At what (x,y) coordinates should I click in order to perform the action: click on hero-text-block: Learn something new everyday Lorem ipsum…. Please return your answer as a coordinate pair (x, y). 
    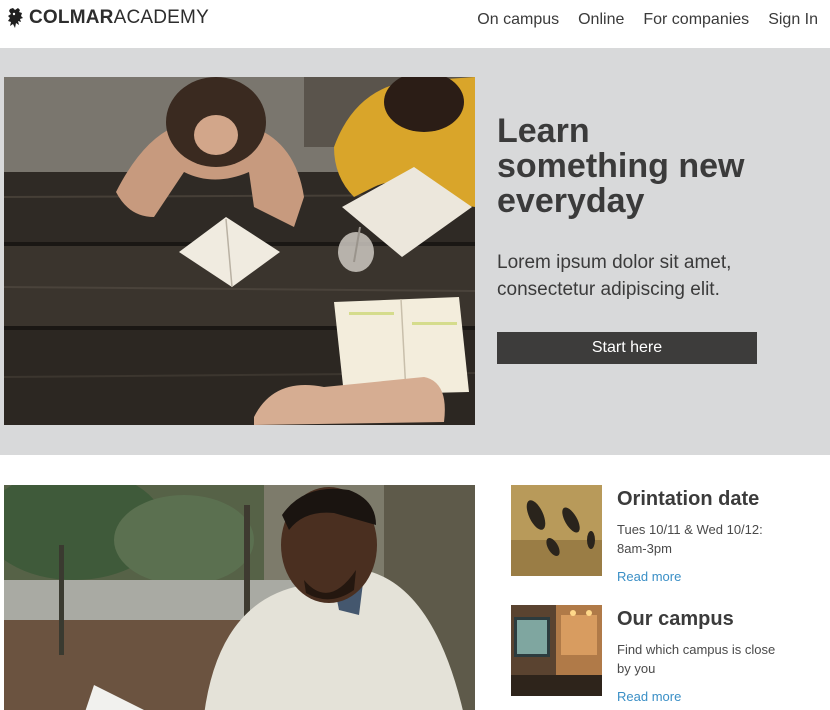
    Looking at the image, I should click on (657, 208).